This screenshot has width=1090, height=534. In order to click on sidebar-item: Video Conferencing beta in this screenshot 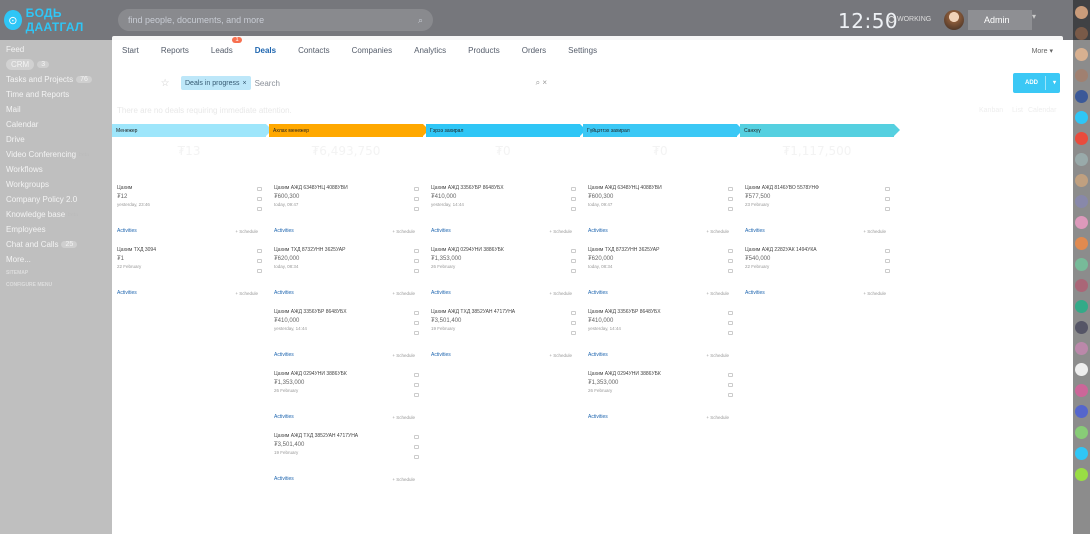, I will do `click(56, 154)`.